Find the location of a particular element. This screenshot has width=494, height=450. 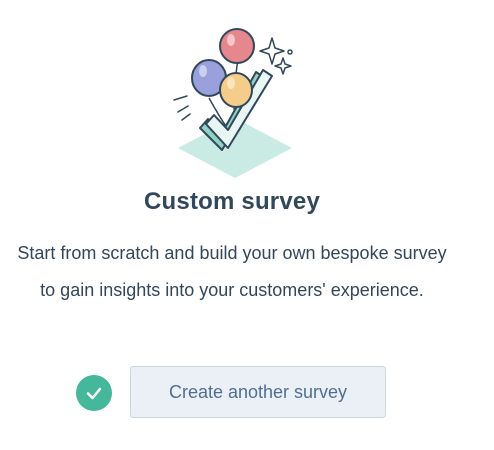

create-another-survey-button: Create another survey is located at coordinates (258, 392).